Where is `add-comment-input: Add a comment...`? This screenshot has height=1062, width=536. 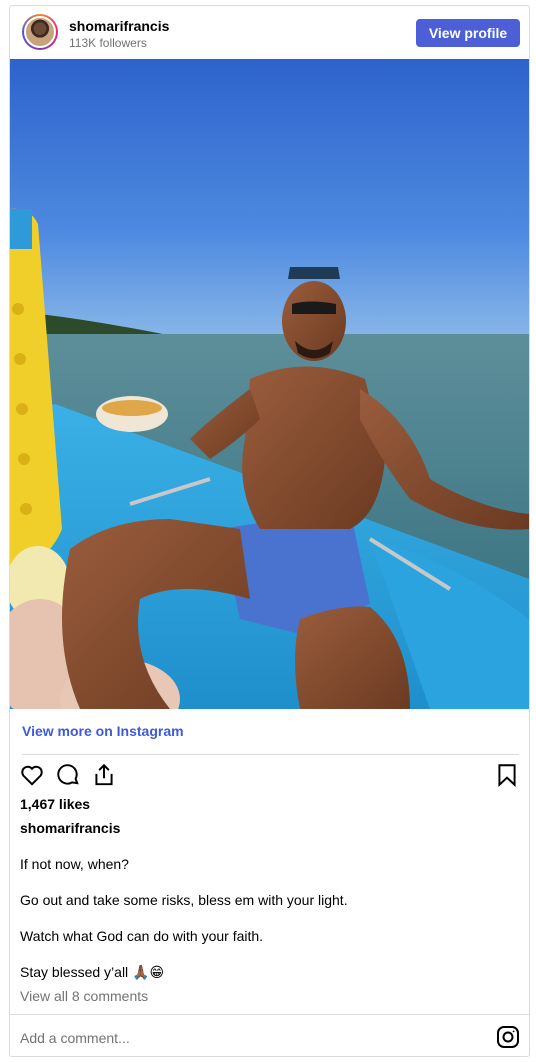 add-comment-input: Add a comment... is located at coordinates (75, 1038).